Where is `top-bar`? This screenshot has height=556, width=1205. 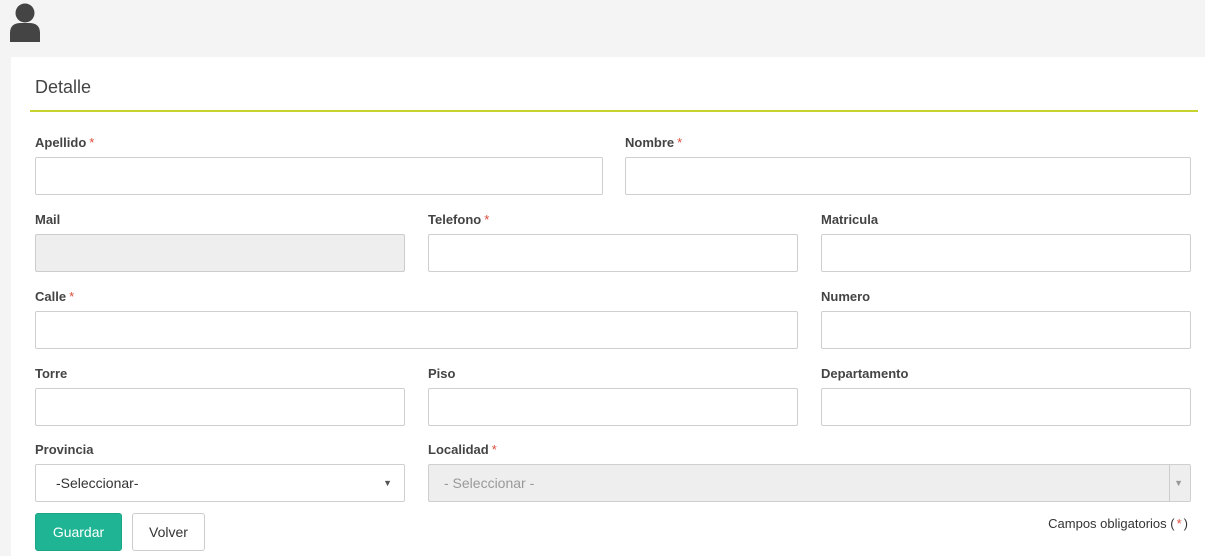
top-bar is located at coordinates (602, 28).